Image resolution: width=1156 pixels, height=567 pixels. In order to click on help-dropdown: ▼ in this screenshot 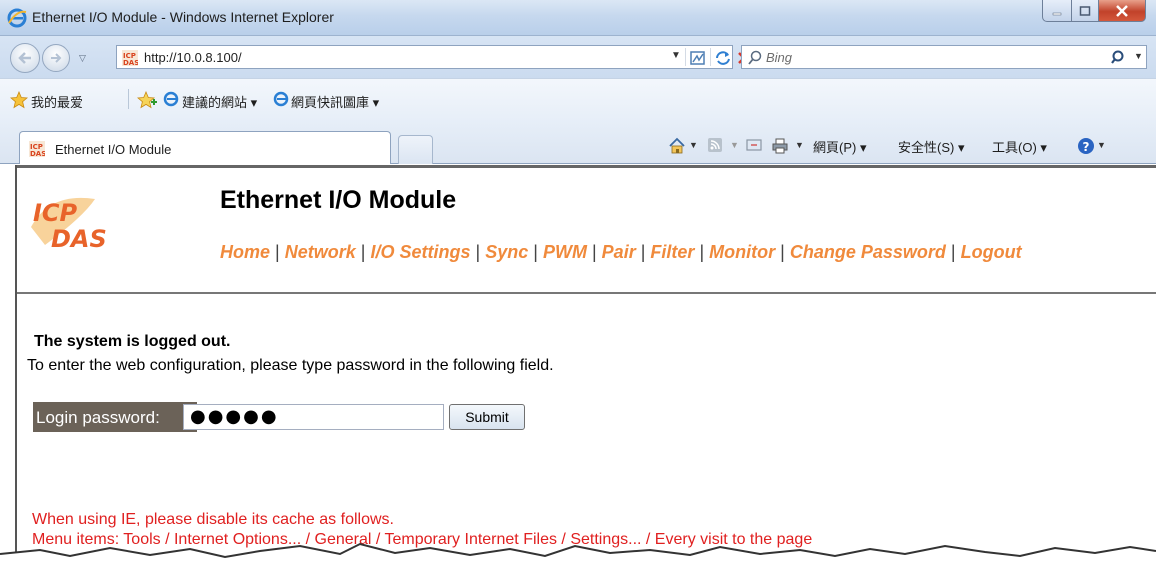, I will do `click(1101, 145)`.